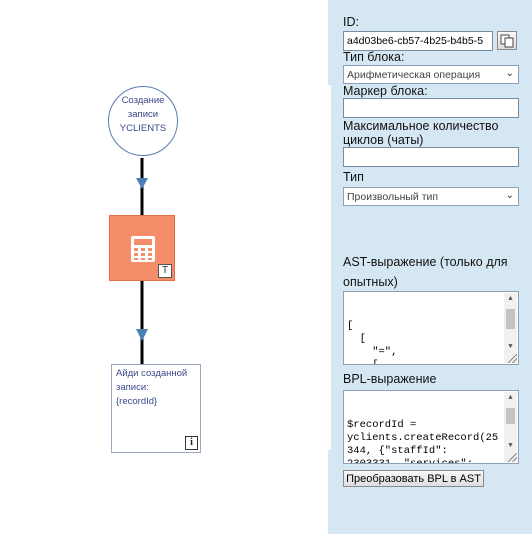  I want to click on type-label: Тип, so click(353, 177).